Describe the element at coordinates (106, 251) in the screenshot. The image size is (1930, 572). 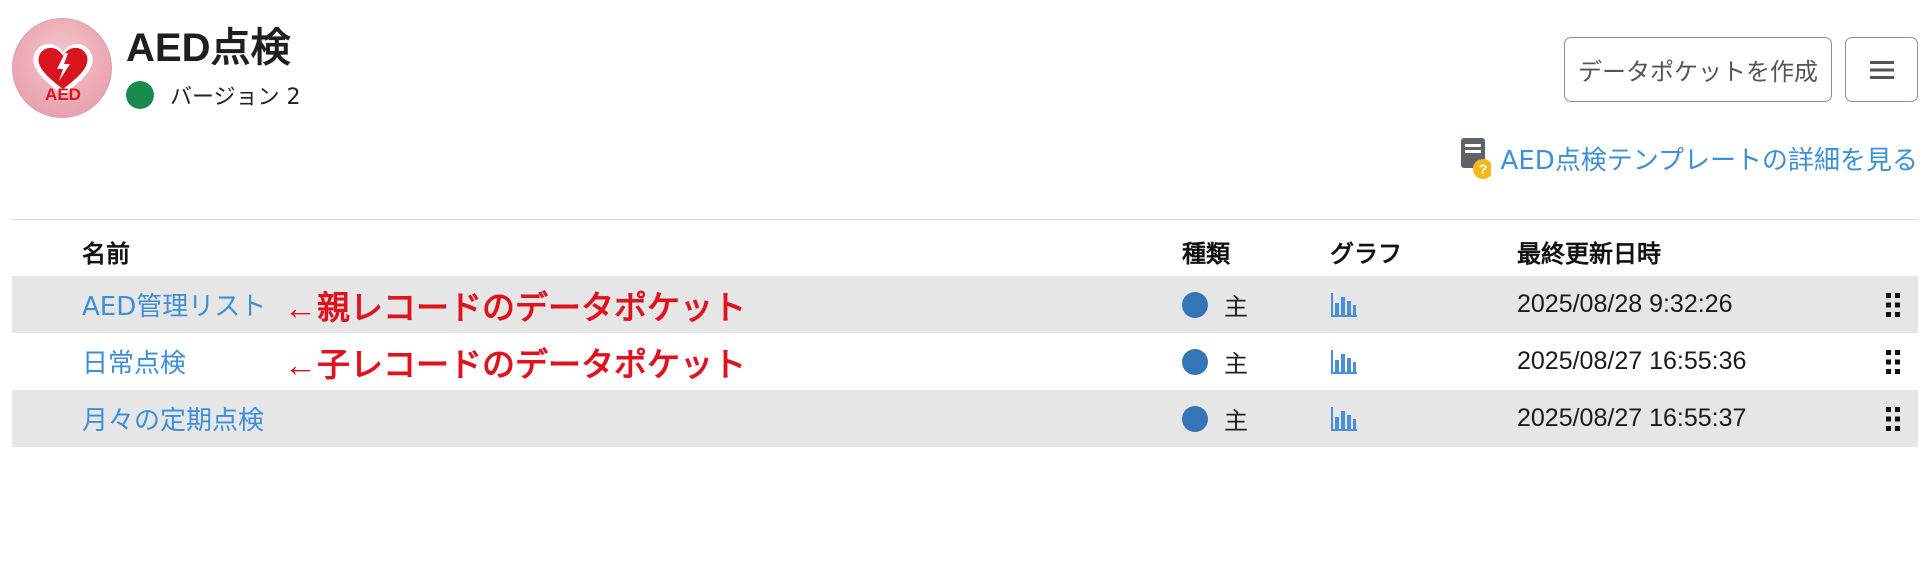
I see `column-header-name: 名前` at that location.